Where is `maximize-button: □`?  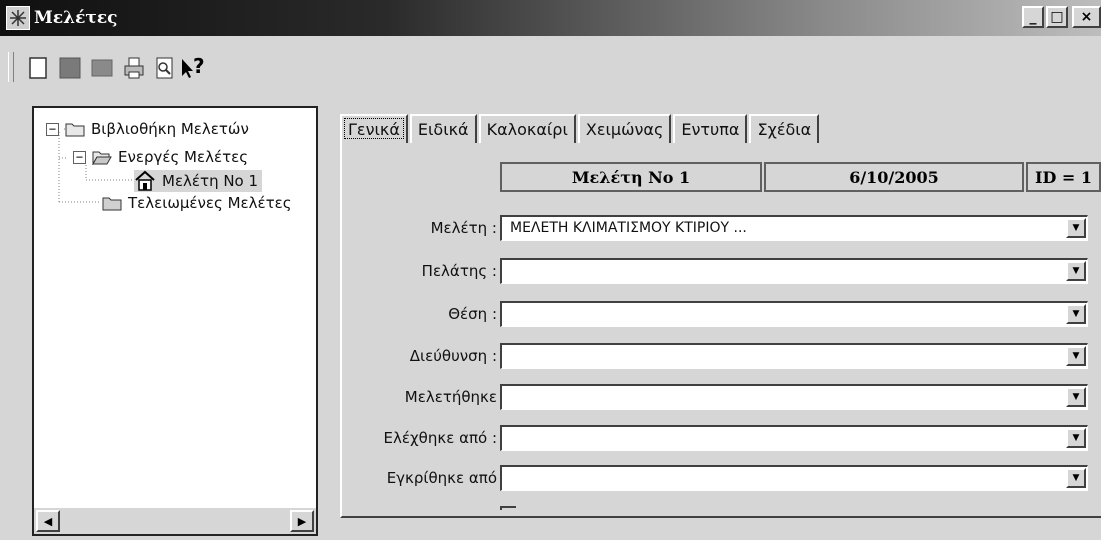 maximize-button: □ is located at coordinates (1057, 17).